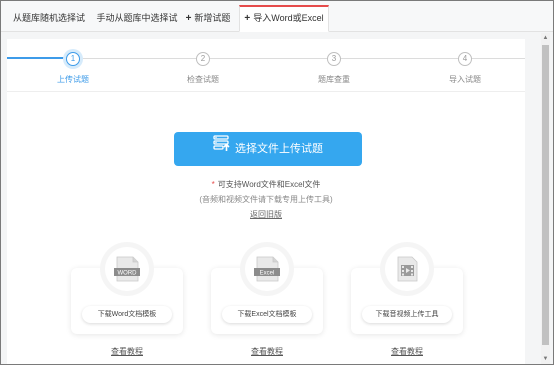  Describe the element at coordinates (267, 351) in the screenshot. I see `excel-tutorial-link: 查看教程` at that location.